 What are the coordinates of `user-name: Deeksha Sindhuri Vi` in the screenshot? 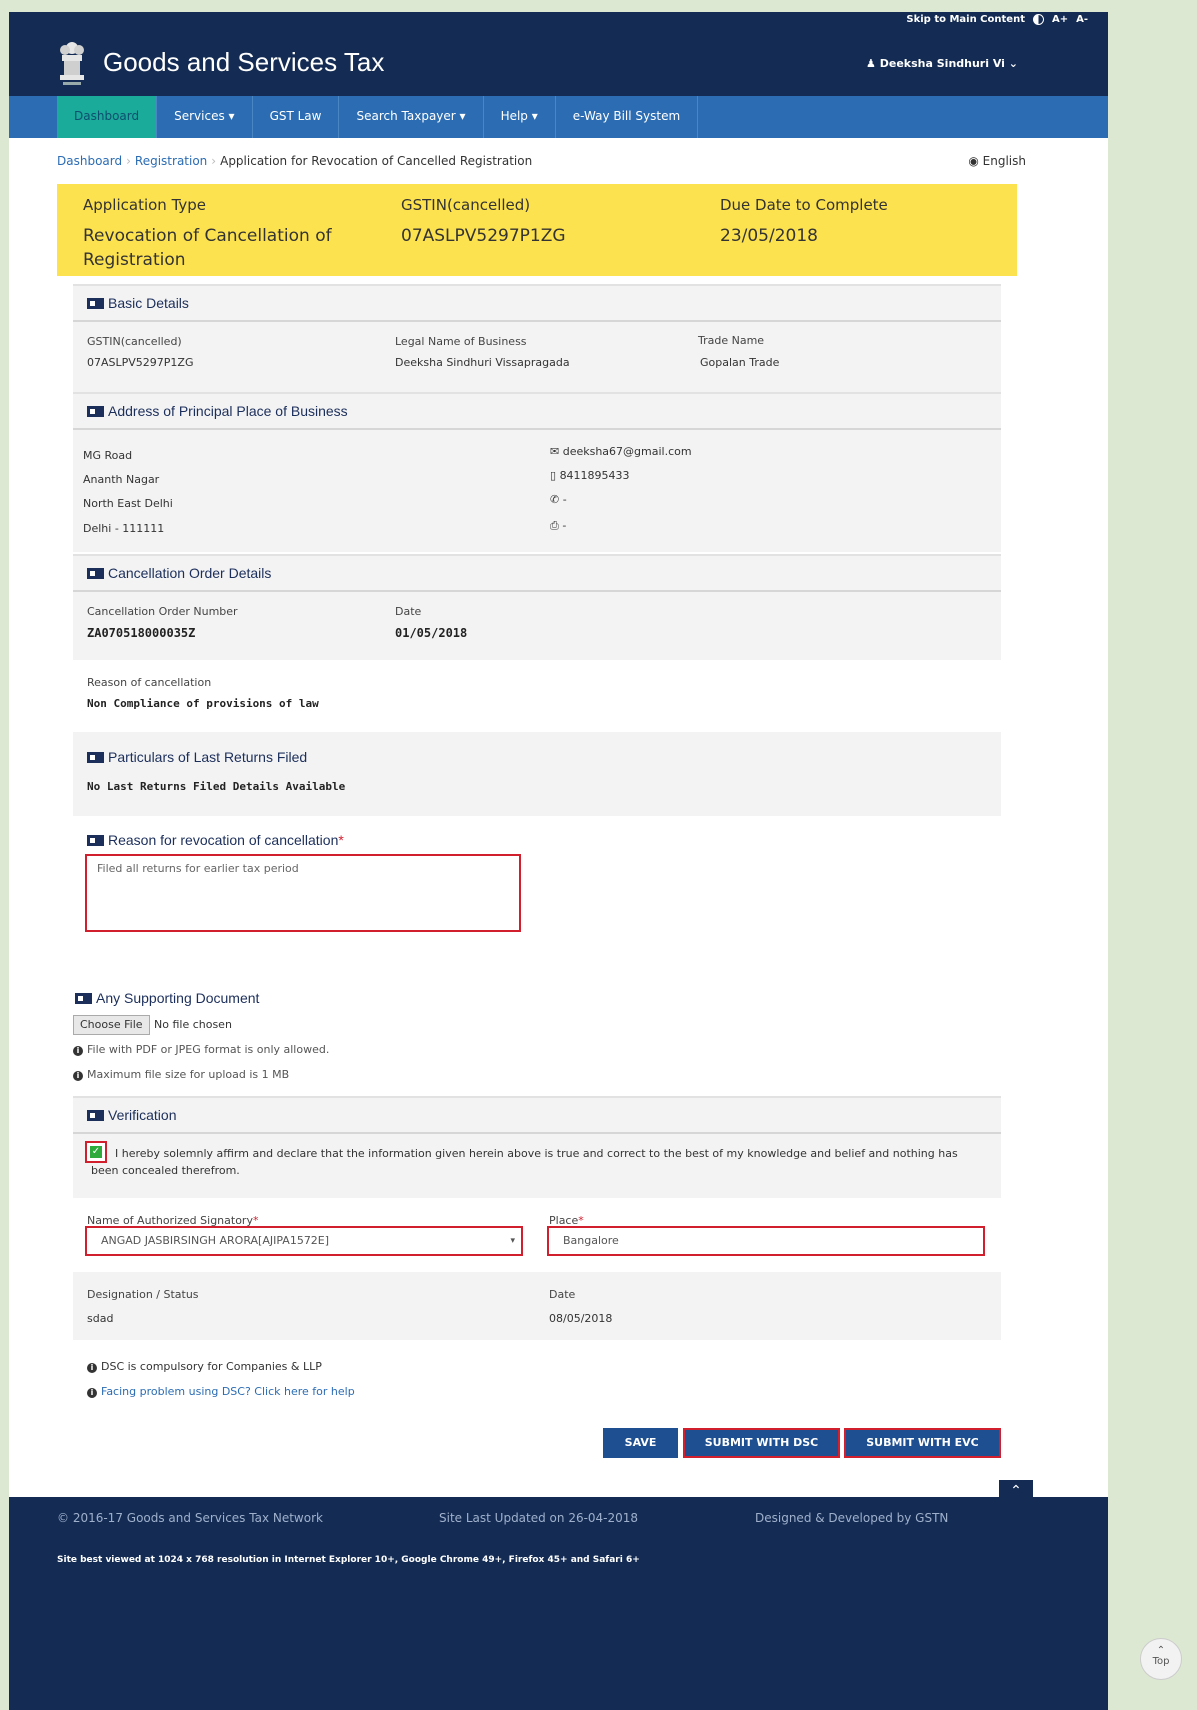 It's located at (942, 63).